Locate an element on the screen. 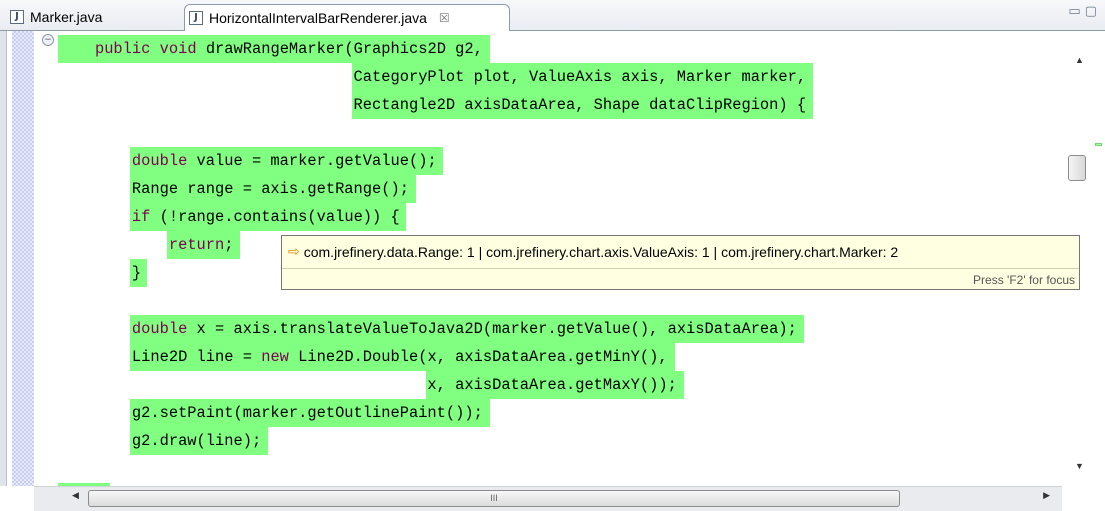 The height and width of the screenshot is (511, 1105). code-text: return; is located at coordinates (201, 245).